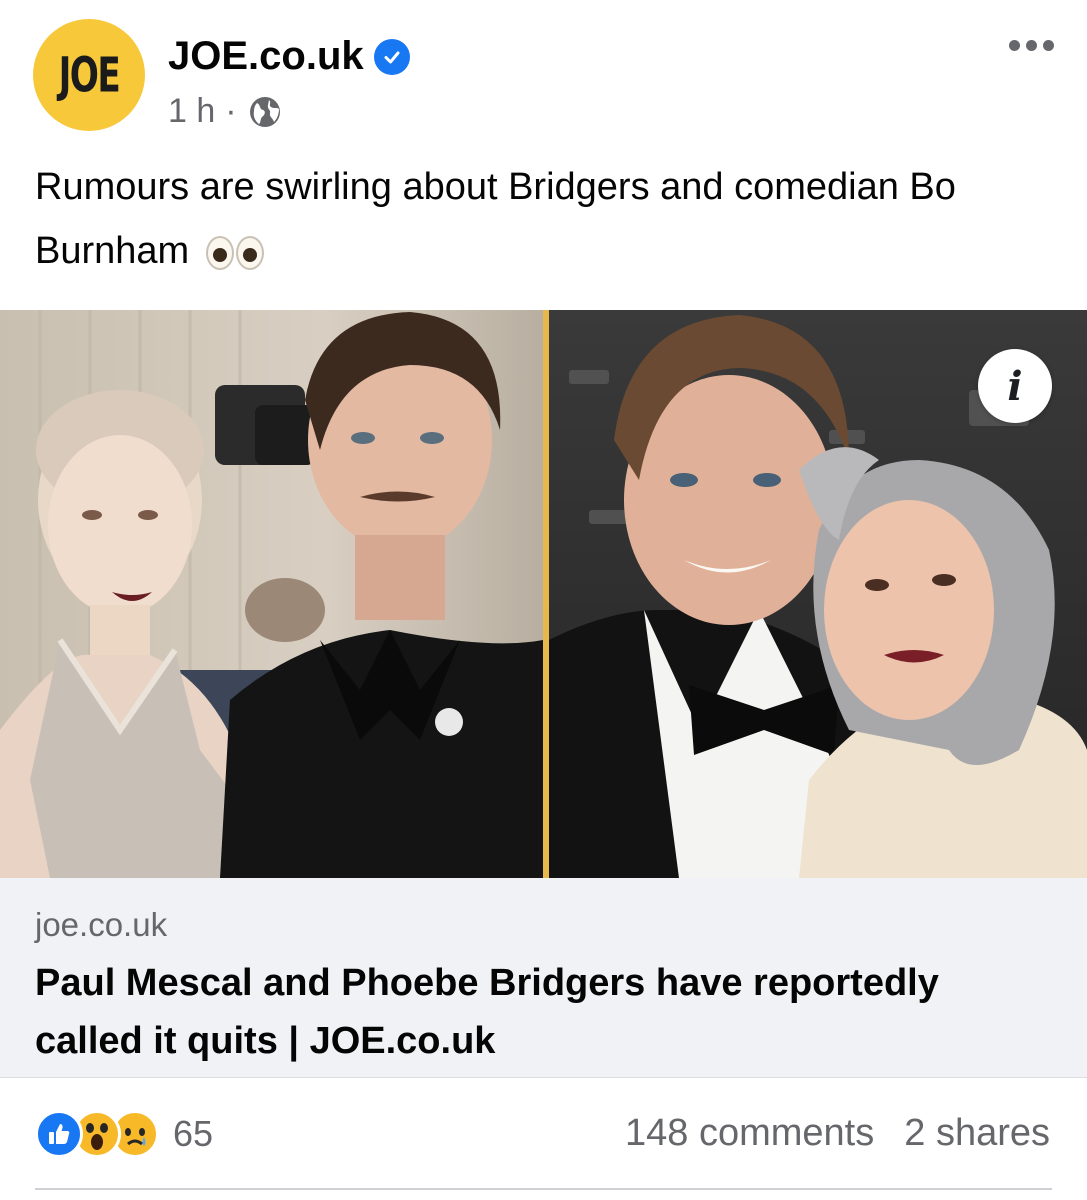  What do you see at coordinates (749, 1133) in the screenshot?
I see `comments-count: 148 comments` at bounding box center [749, 1133].